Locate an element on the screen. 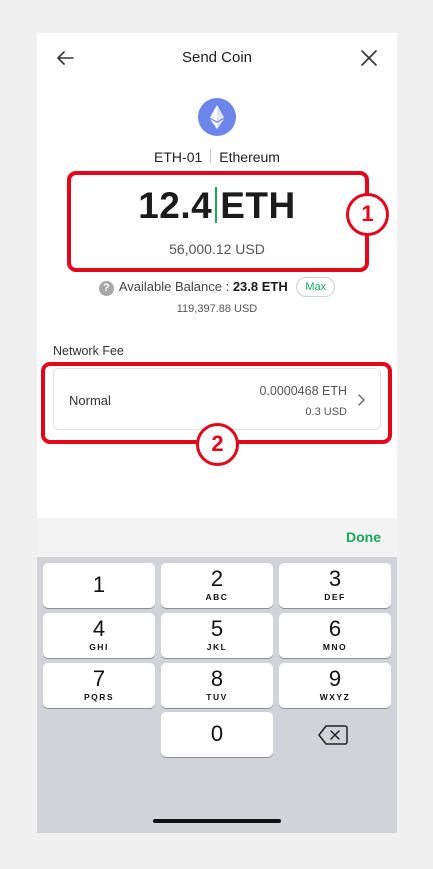  key-letters: PQRS is located at coordinates (99, 697).